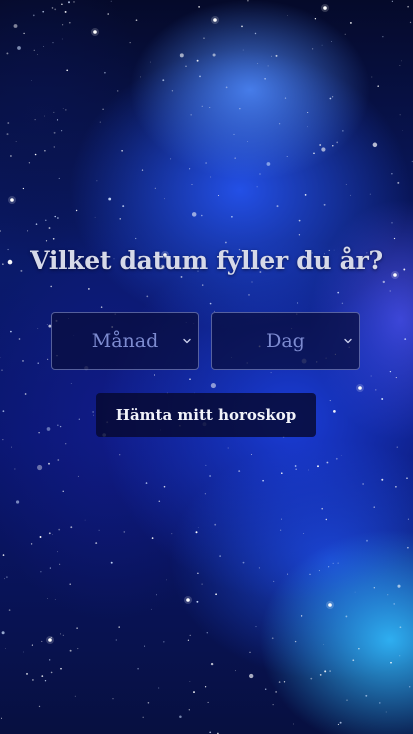 The height and width of the screenshot is (734, 413). I want to click on month-select: Månad, so click(125, 341).